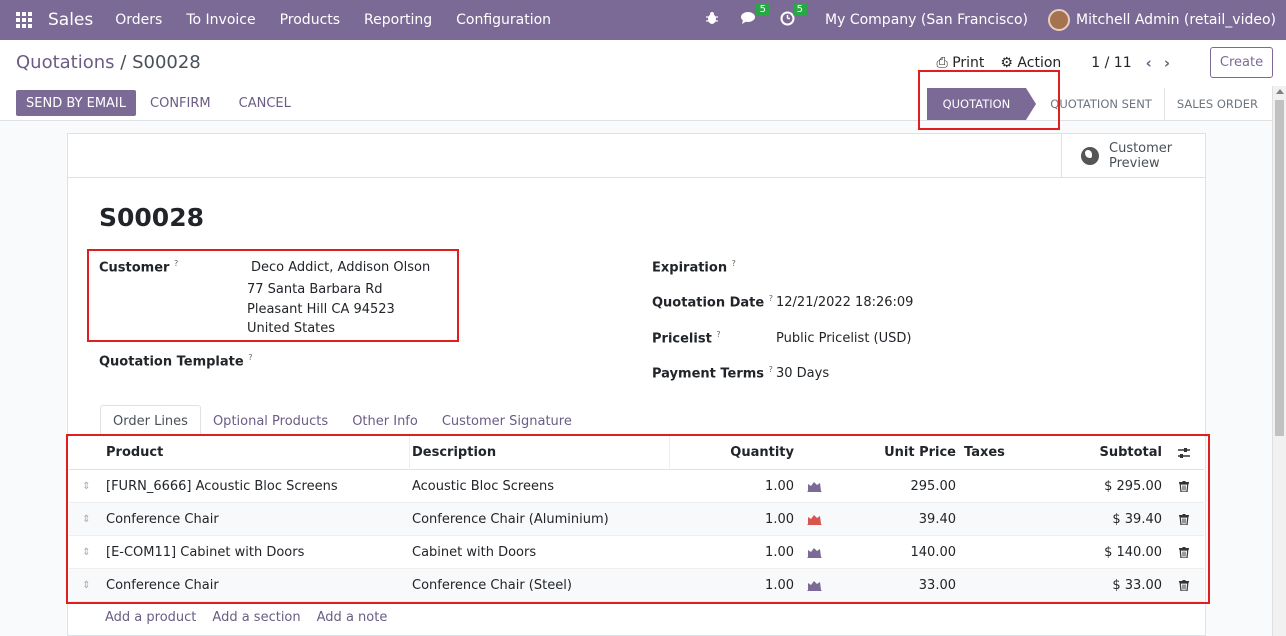 The width and height of the screenshot is (1286, 636). What do you see at coordinates (24, 20) in the screenshot?
I see `apps-menu-icon` at bounding box center [24, 20].